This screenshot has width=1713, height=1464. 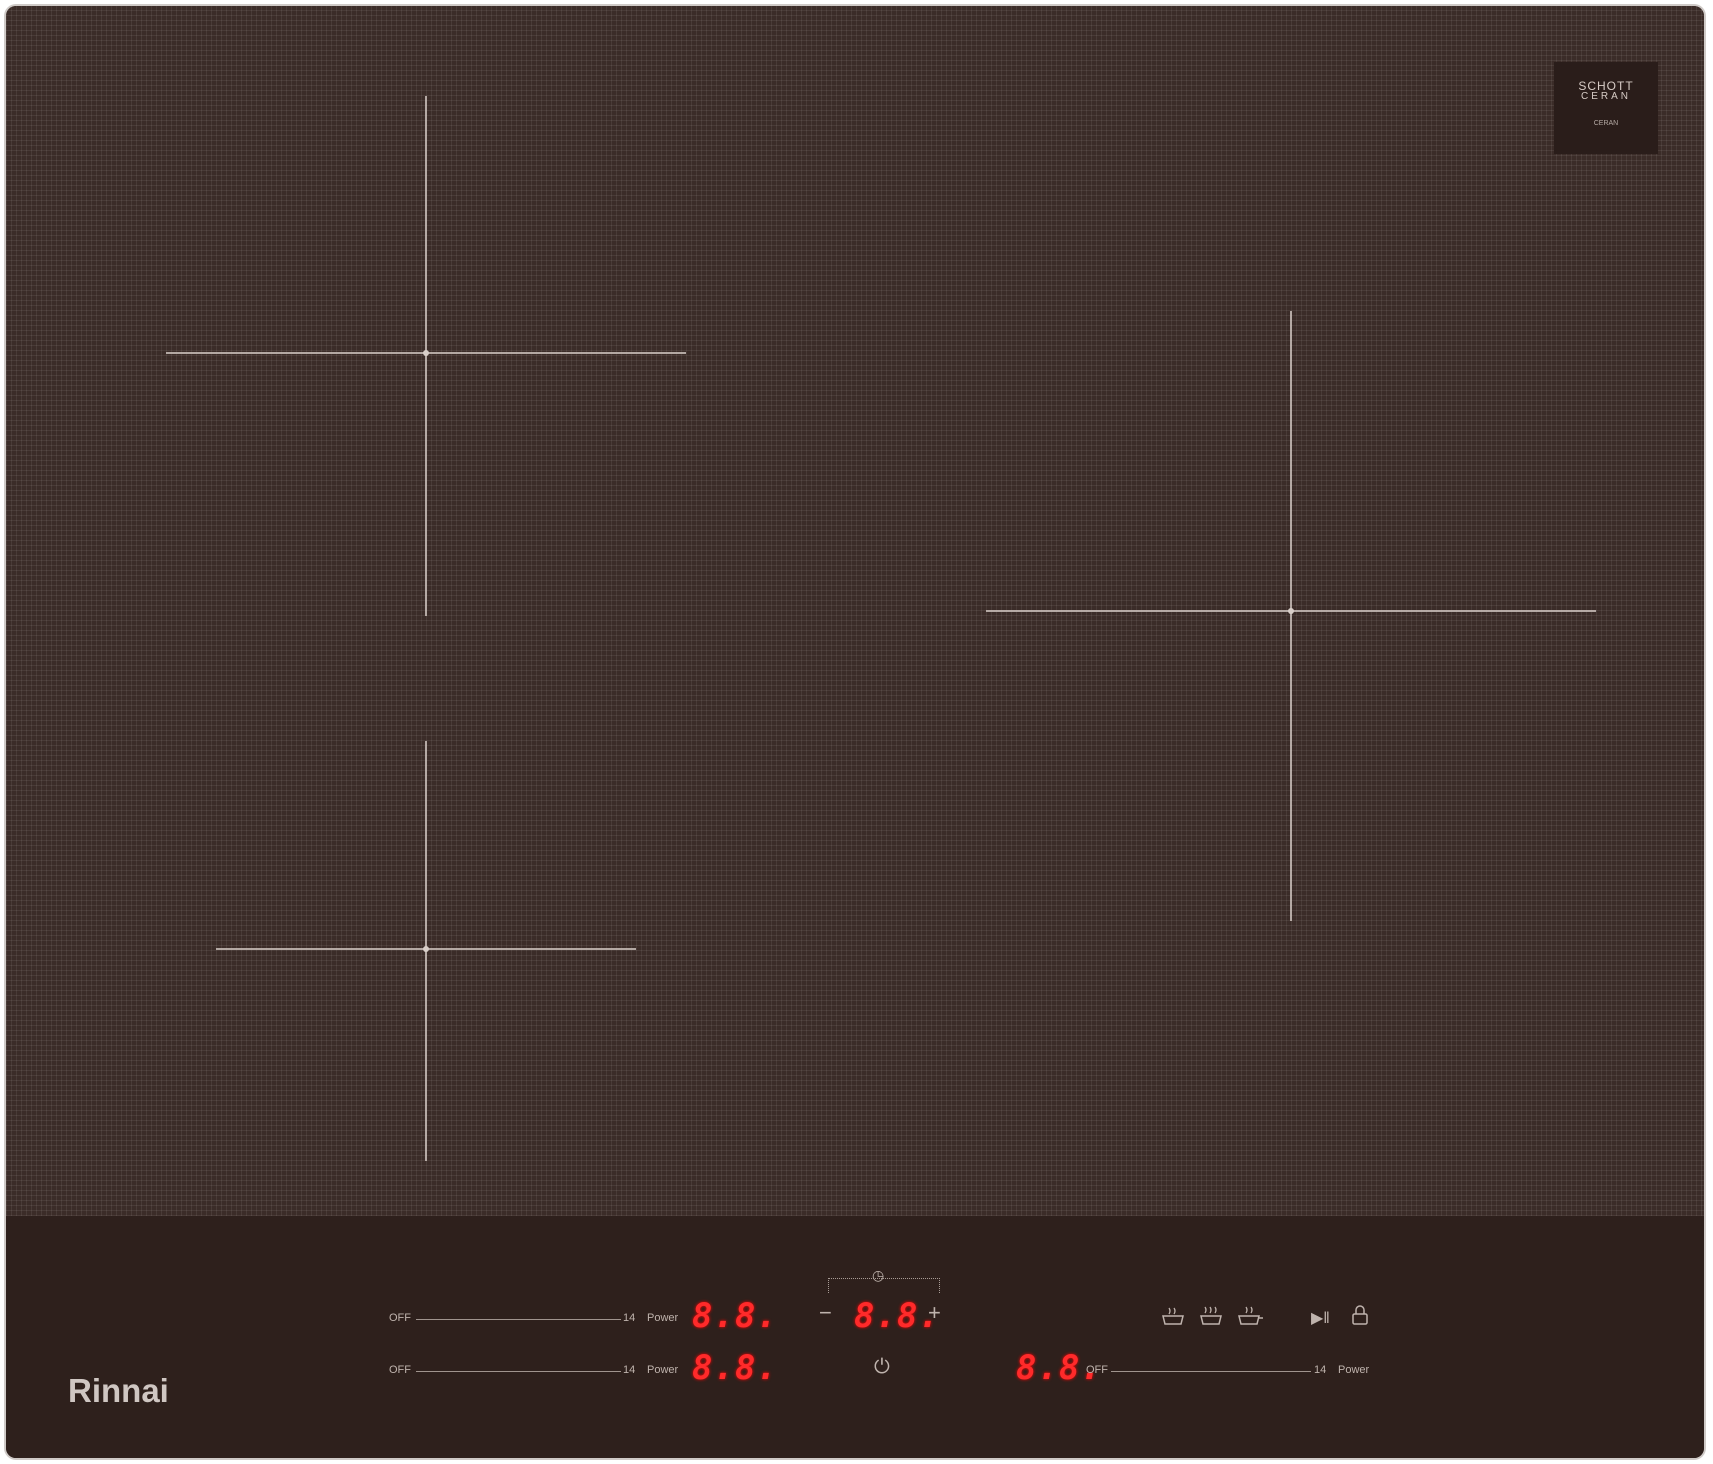 I want to click on schott-ceran-badge: SCHOTT CERAN CERAN, so click(x=1606, y=108).